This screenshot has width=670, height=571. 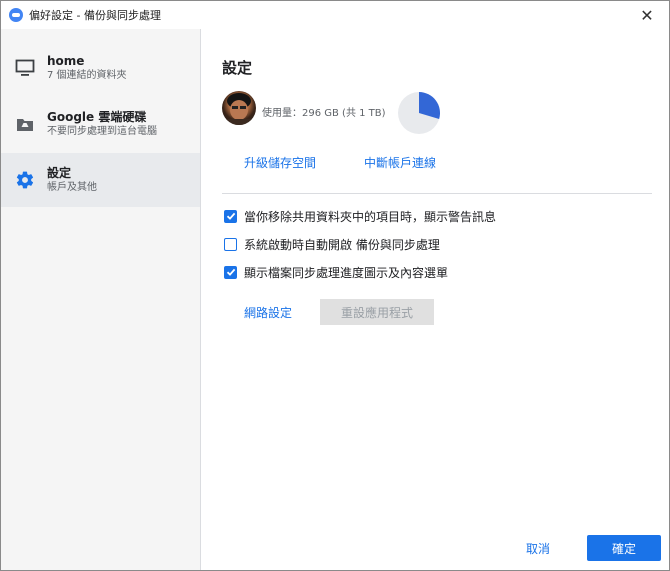 What do you see at coordinates (66, 61) in the screenshot?
I see `sidebar-item-label: home` at bounding box center [66, 61].